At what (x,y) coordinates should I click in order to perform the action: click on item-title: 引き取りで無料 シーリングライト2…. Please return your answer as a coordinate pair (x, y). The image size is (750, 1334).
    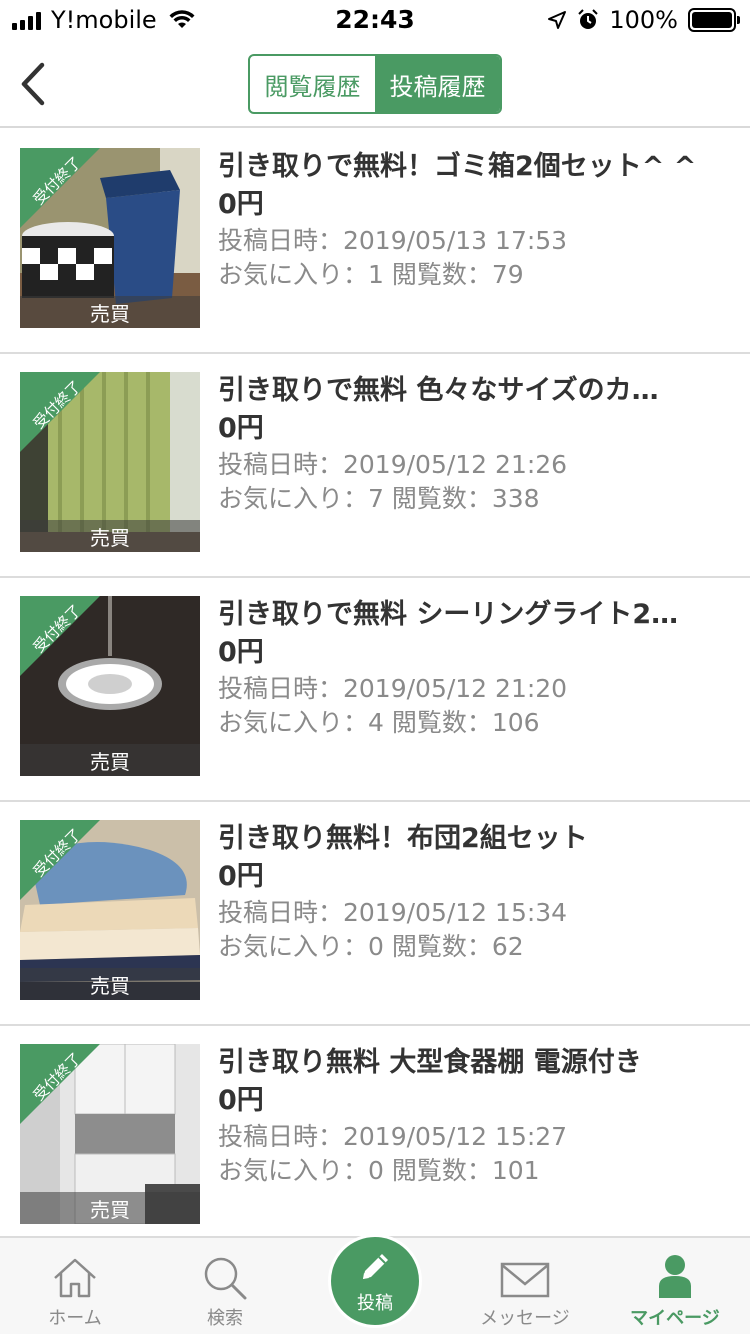
    Looking at the image, I should click on (448, 614).